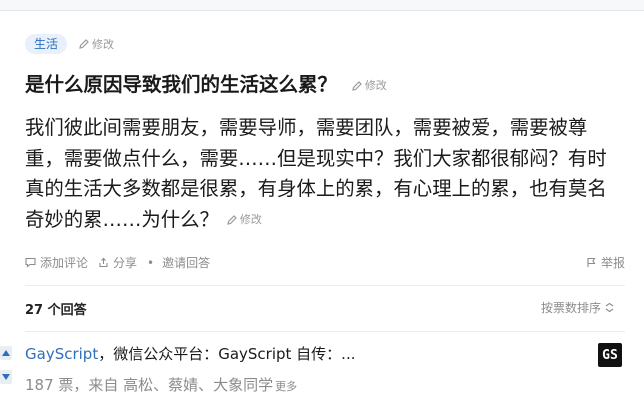 Image resolution: width=644 pixels, height=409 pixels. What do you see at coordinates (56, 310) in the screenshot?
I see `answer-count: 27 个回答` at bounding box center [56, 310].